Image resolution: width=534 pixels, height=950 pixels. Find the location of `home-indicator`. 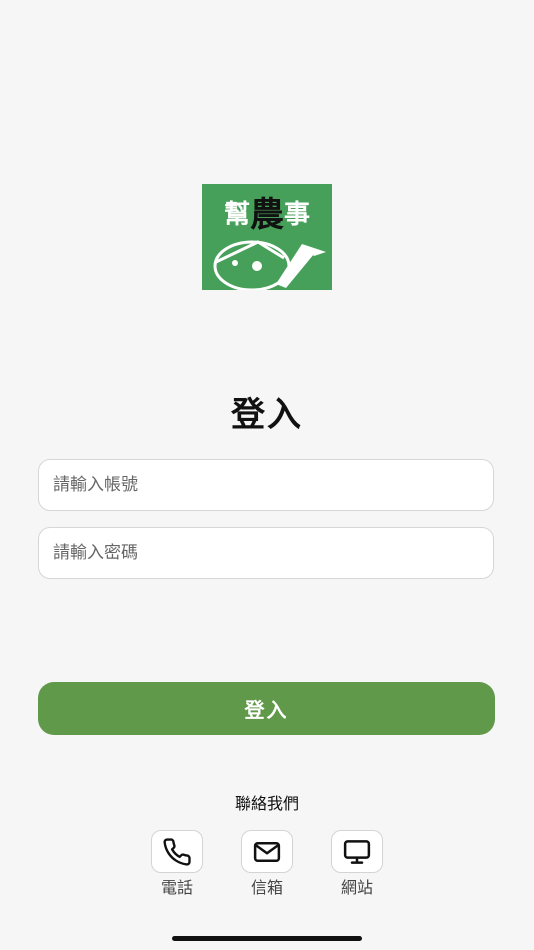

home-indicator is located at coordinates (267, 938).